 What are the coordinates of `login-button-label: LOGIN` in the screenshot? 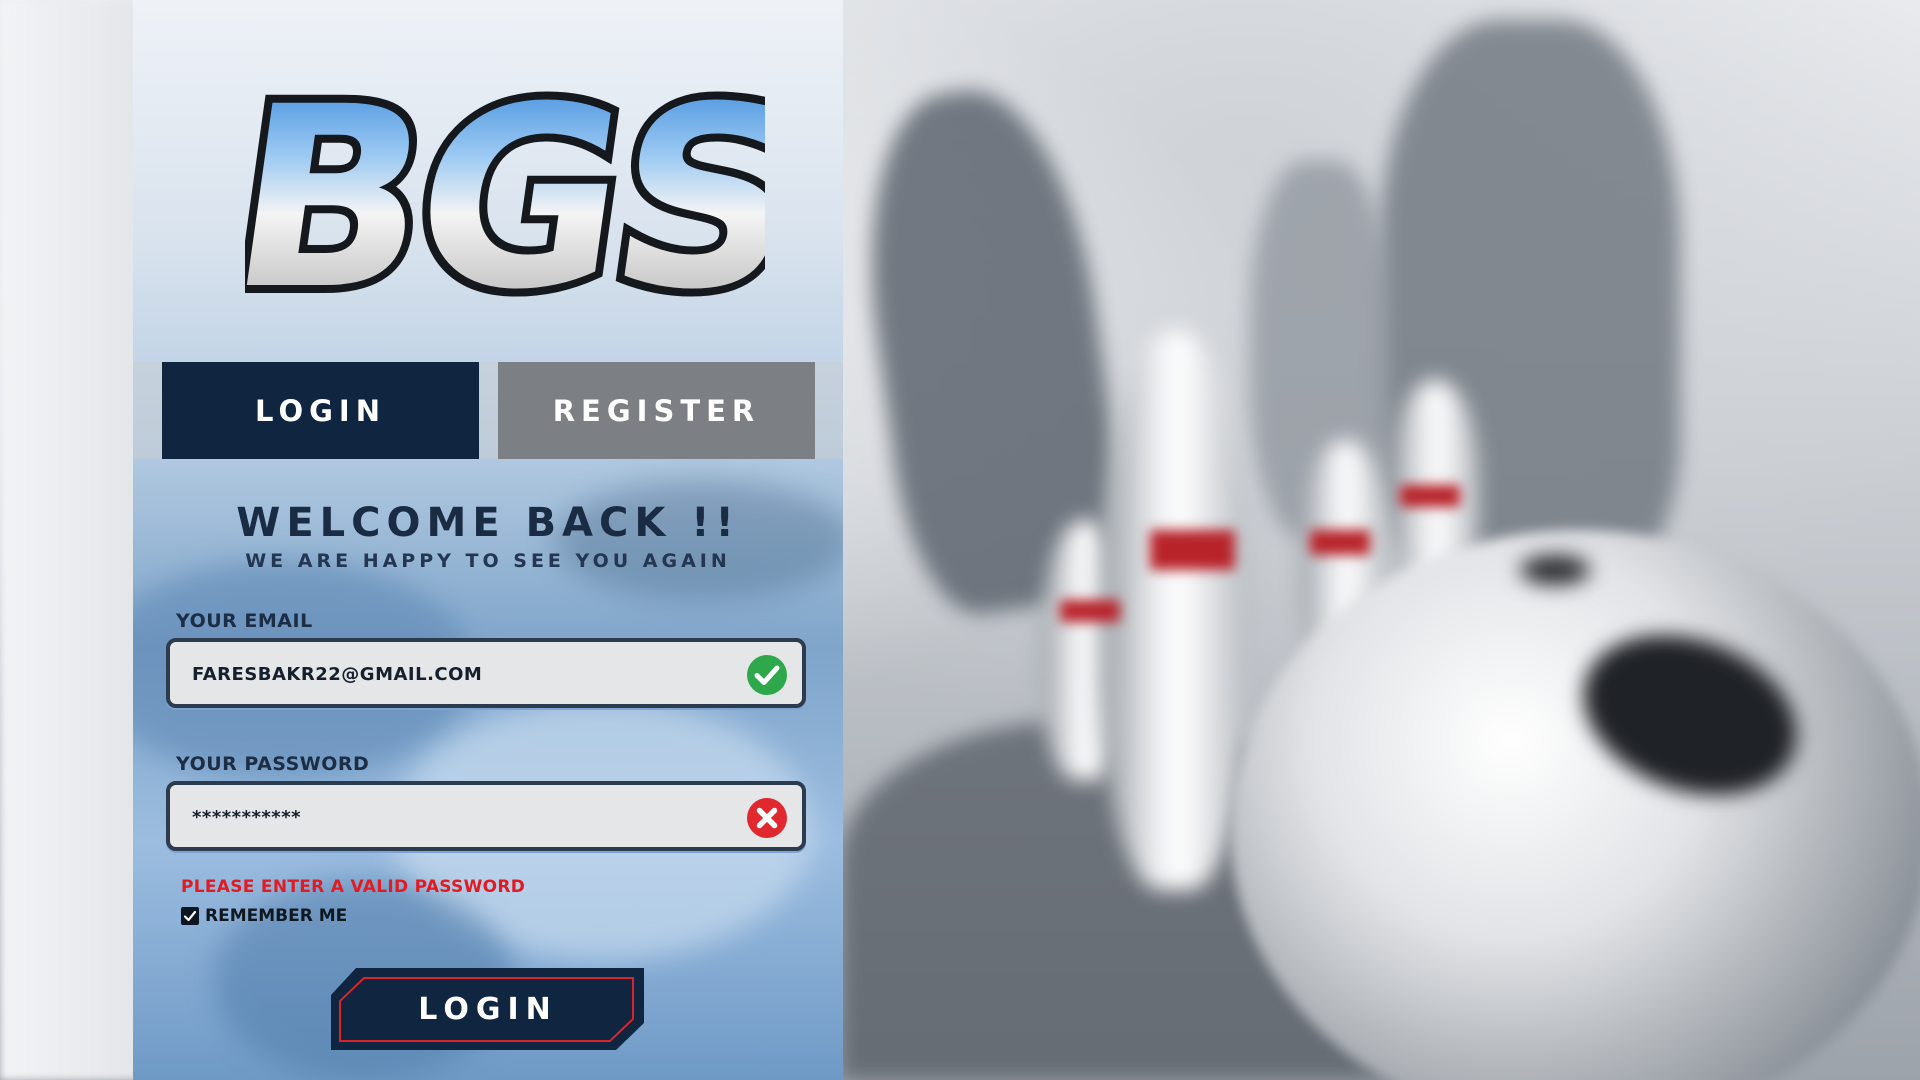 It's located at (488, 1009).